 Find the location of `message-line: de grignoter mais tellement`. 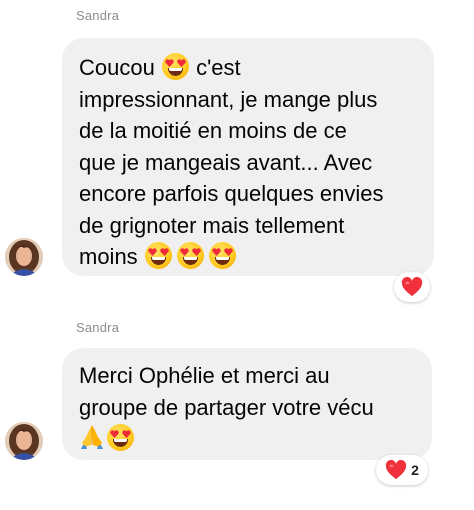

message-line: de grignoter mais tellement is located at coordinates (212, 225).